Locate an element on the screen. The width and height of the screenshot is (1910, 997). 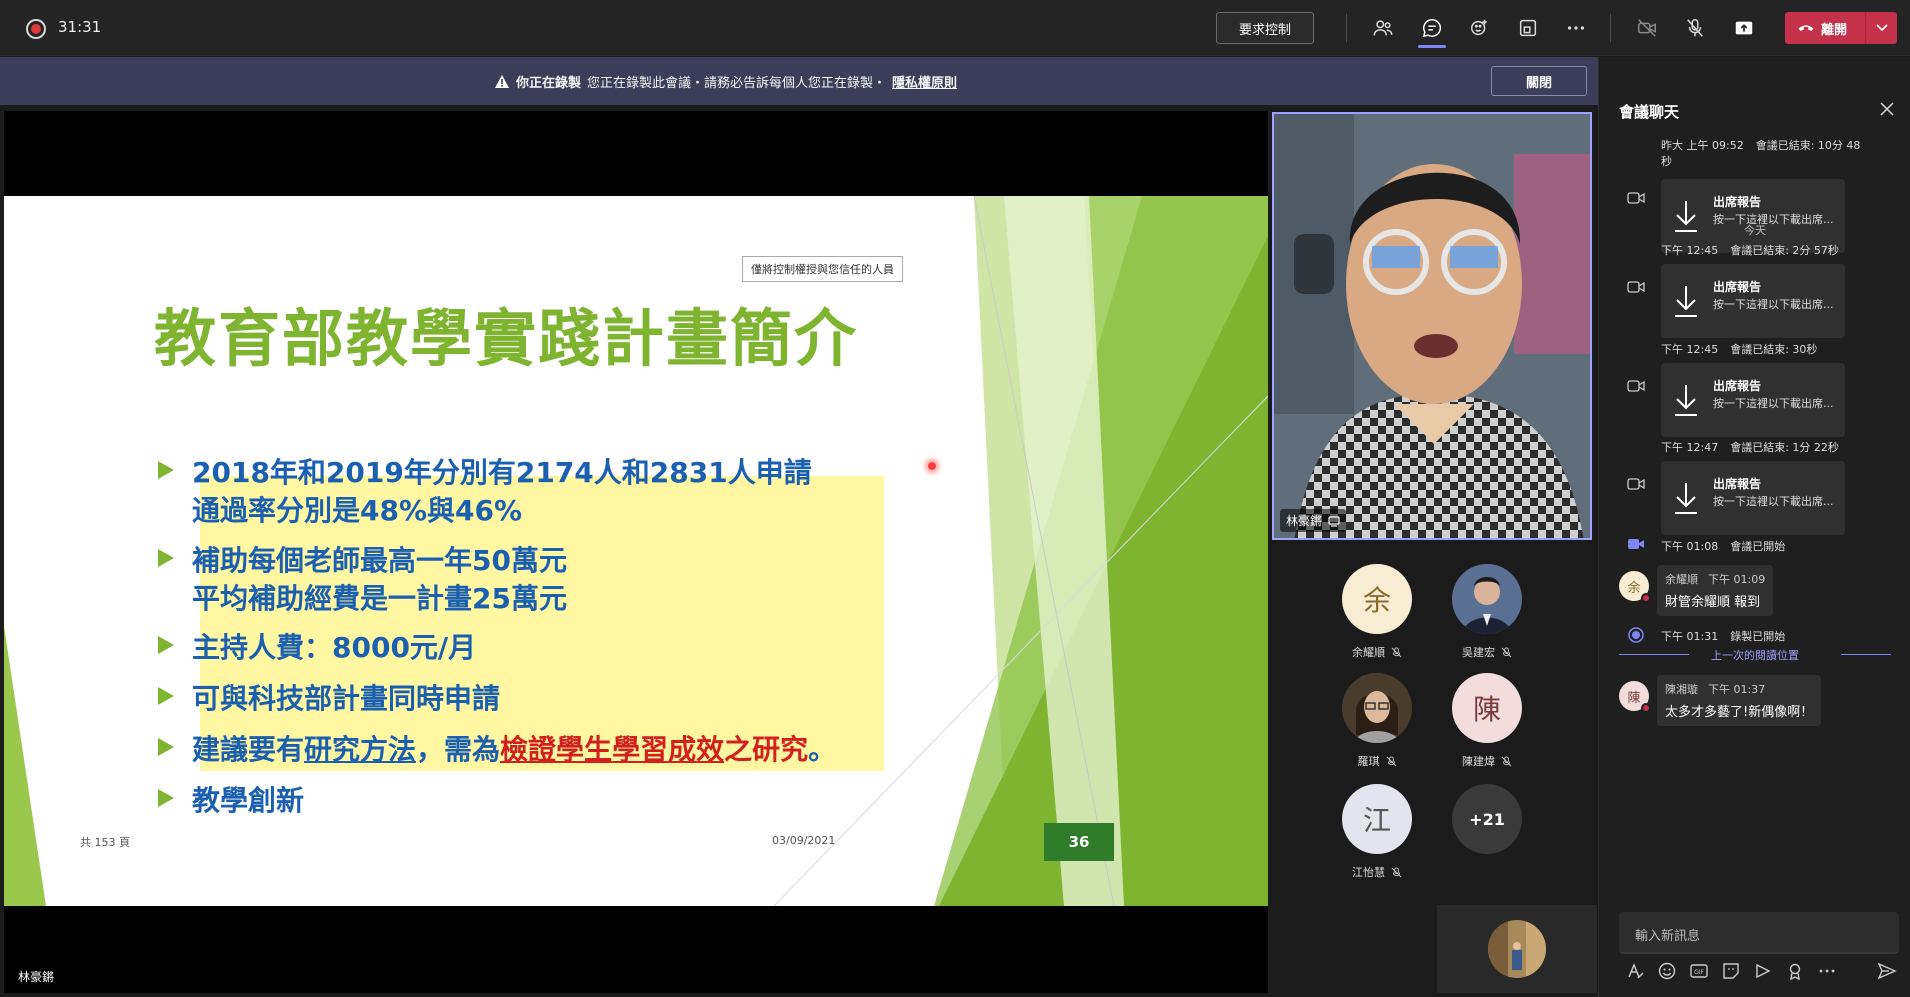
message-author: 余耀順 is located at coordinates (1681, 579).